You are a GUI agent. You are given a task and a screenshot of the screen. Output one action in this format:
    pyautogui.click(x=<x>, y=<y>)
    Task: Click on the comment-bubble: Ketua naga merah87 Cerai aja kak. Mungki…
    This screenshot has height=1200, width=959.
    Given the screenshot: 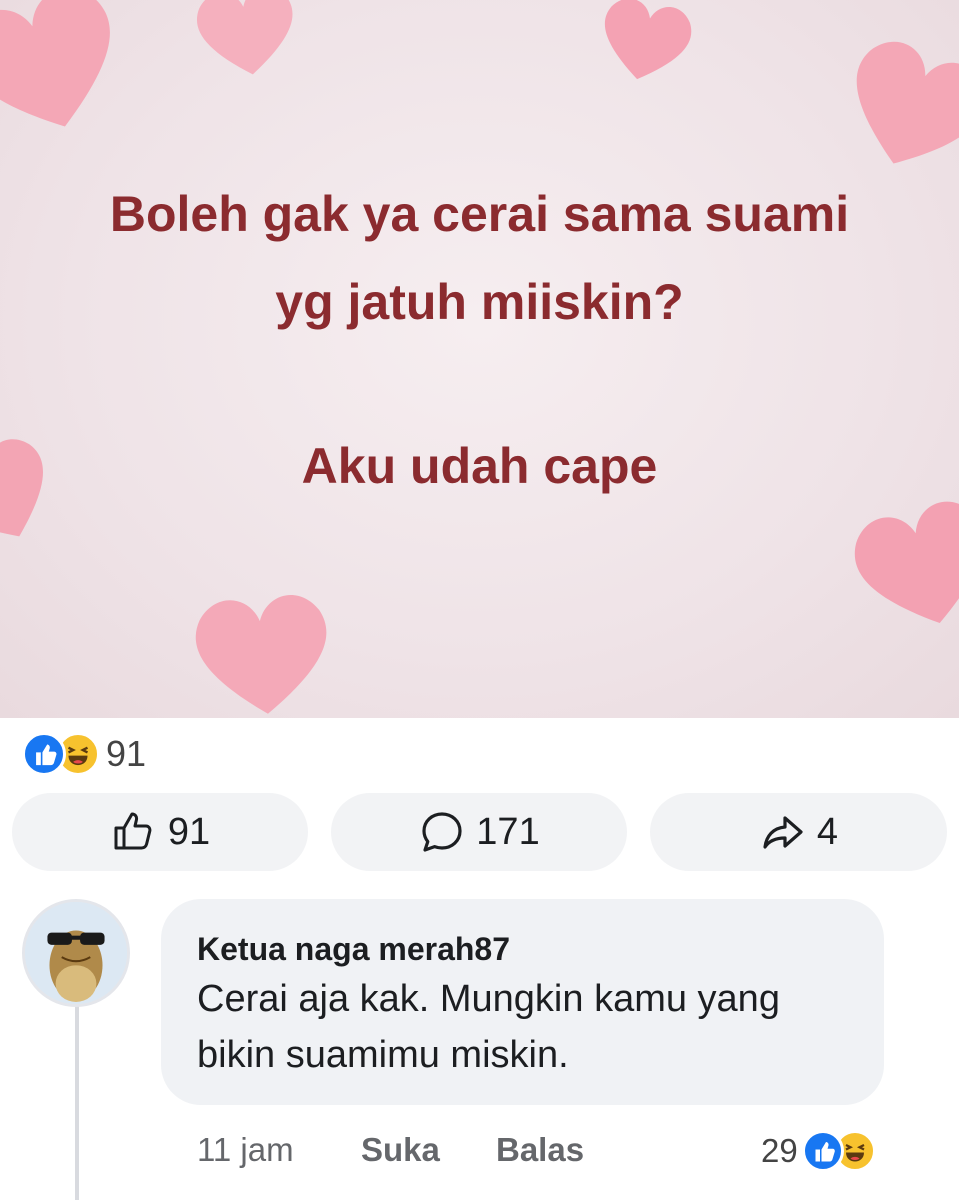 What is the action you would take?
    pyautogui.click(x=522, y=1002)
    